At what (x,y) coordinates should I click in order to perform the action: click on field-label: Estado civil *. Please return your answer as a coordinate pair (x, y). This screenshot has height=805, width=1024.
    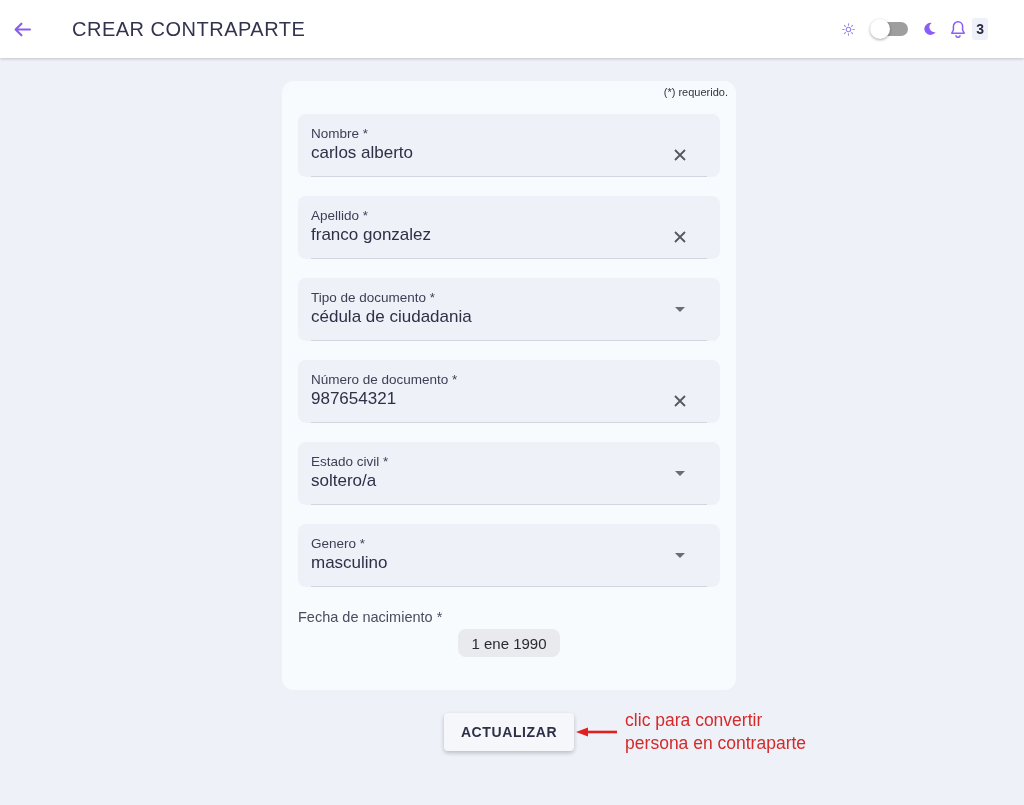
    Looking at the image, I should click on (350, 462).